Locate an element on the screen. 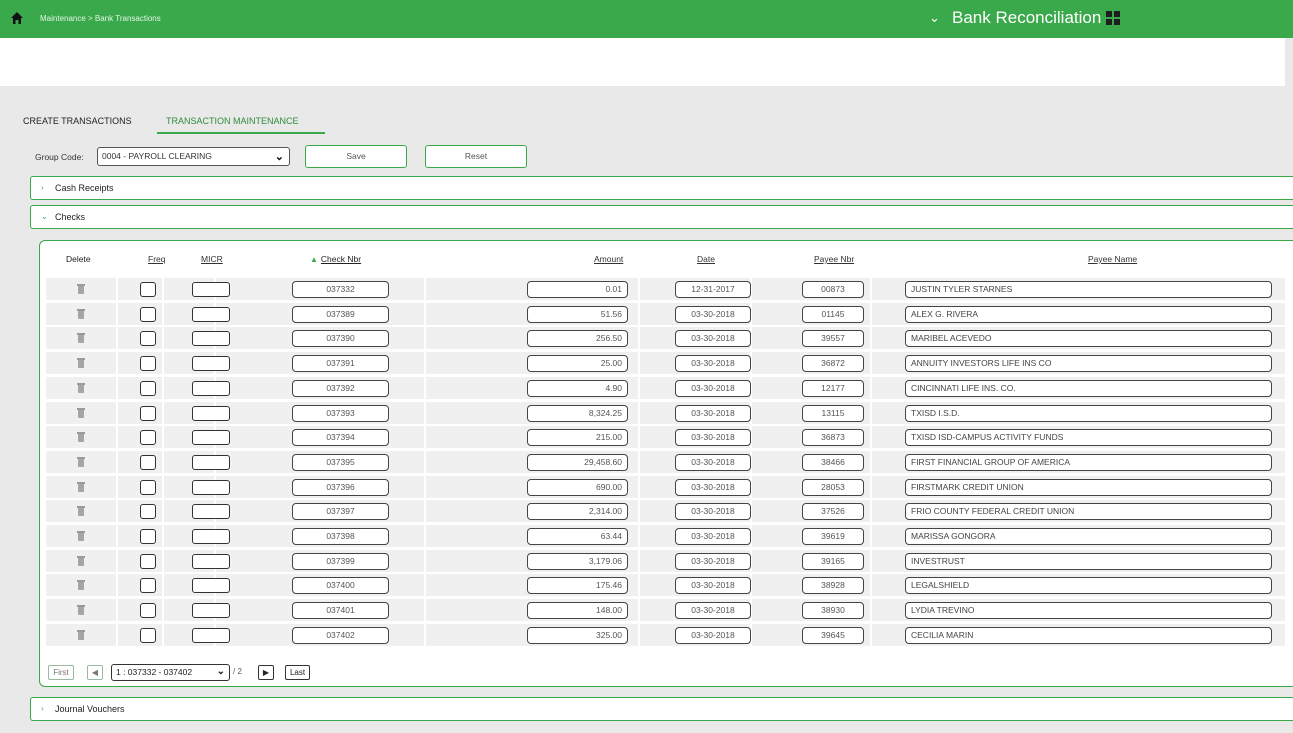 Image resolution: width=1293 pixels, height=733 pixels. column-header-amount: Amount is located at coordinates (608, 259).